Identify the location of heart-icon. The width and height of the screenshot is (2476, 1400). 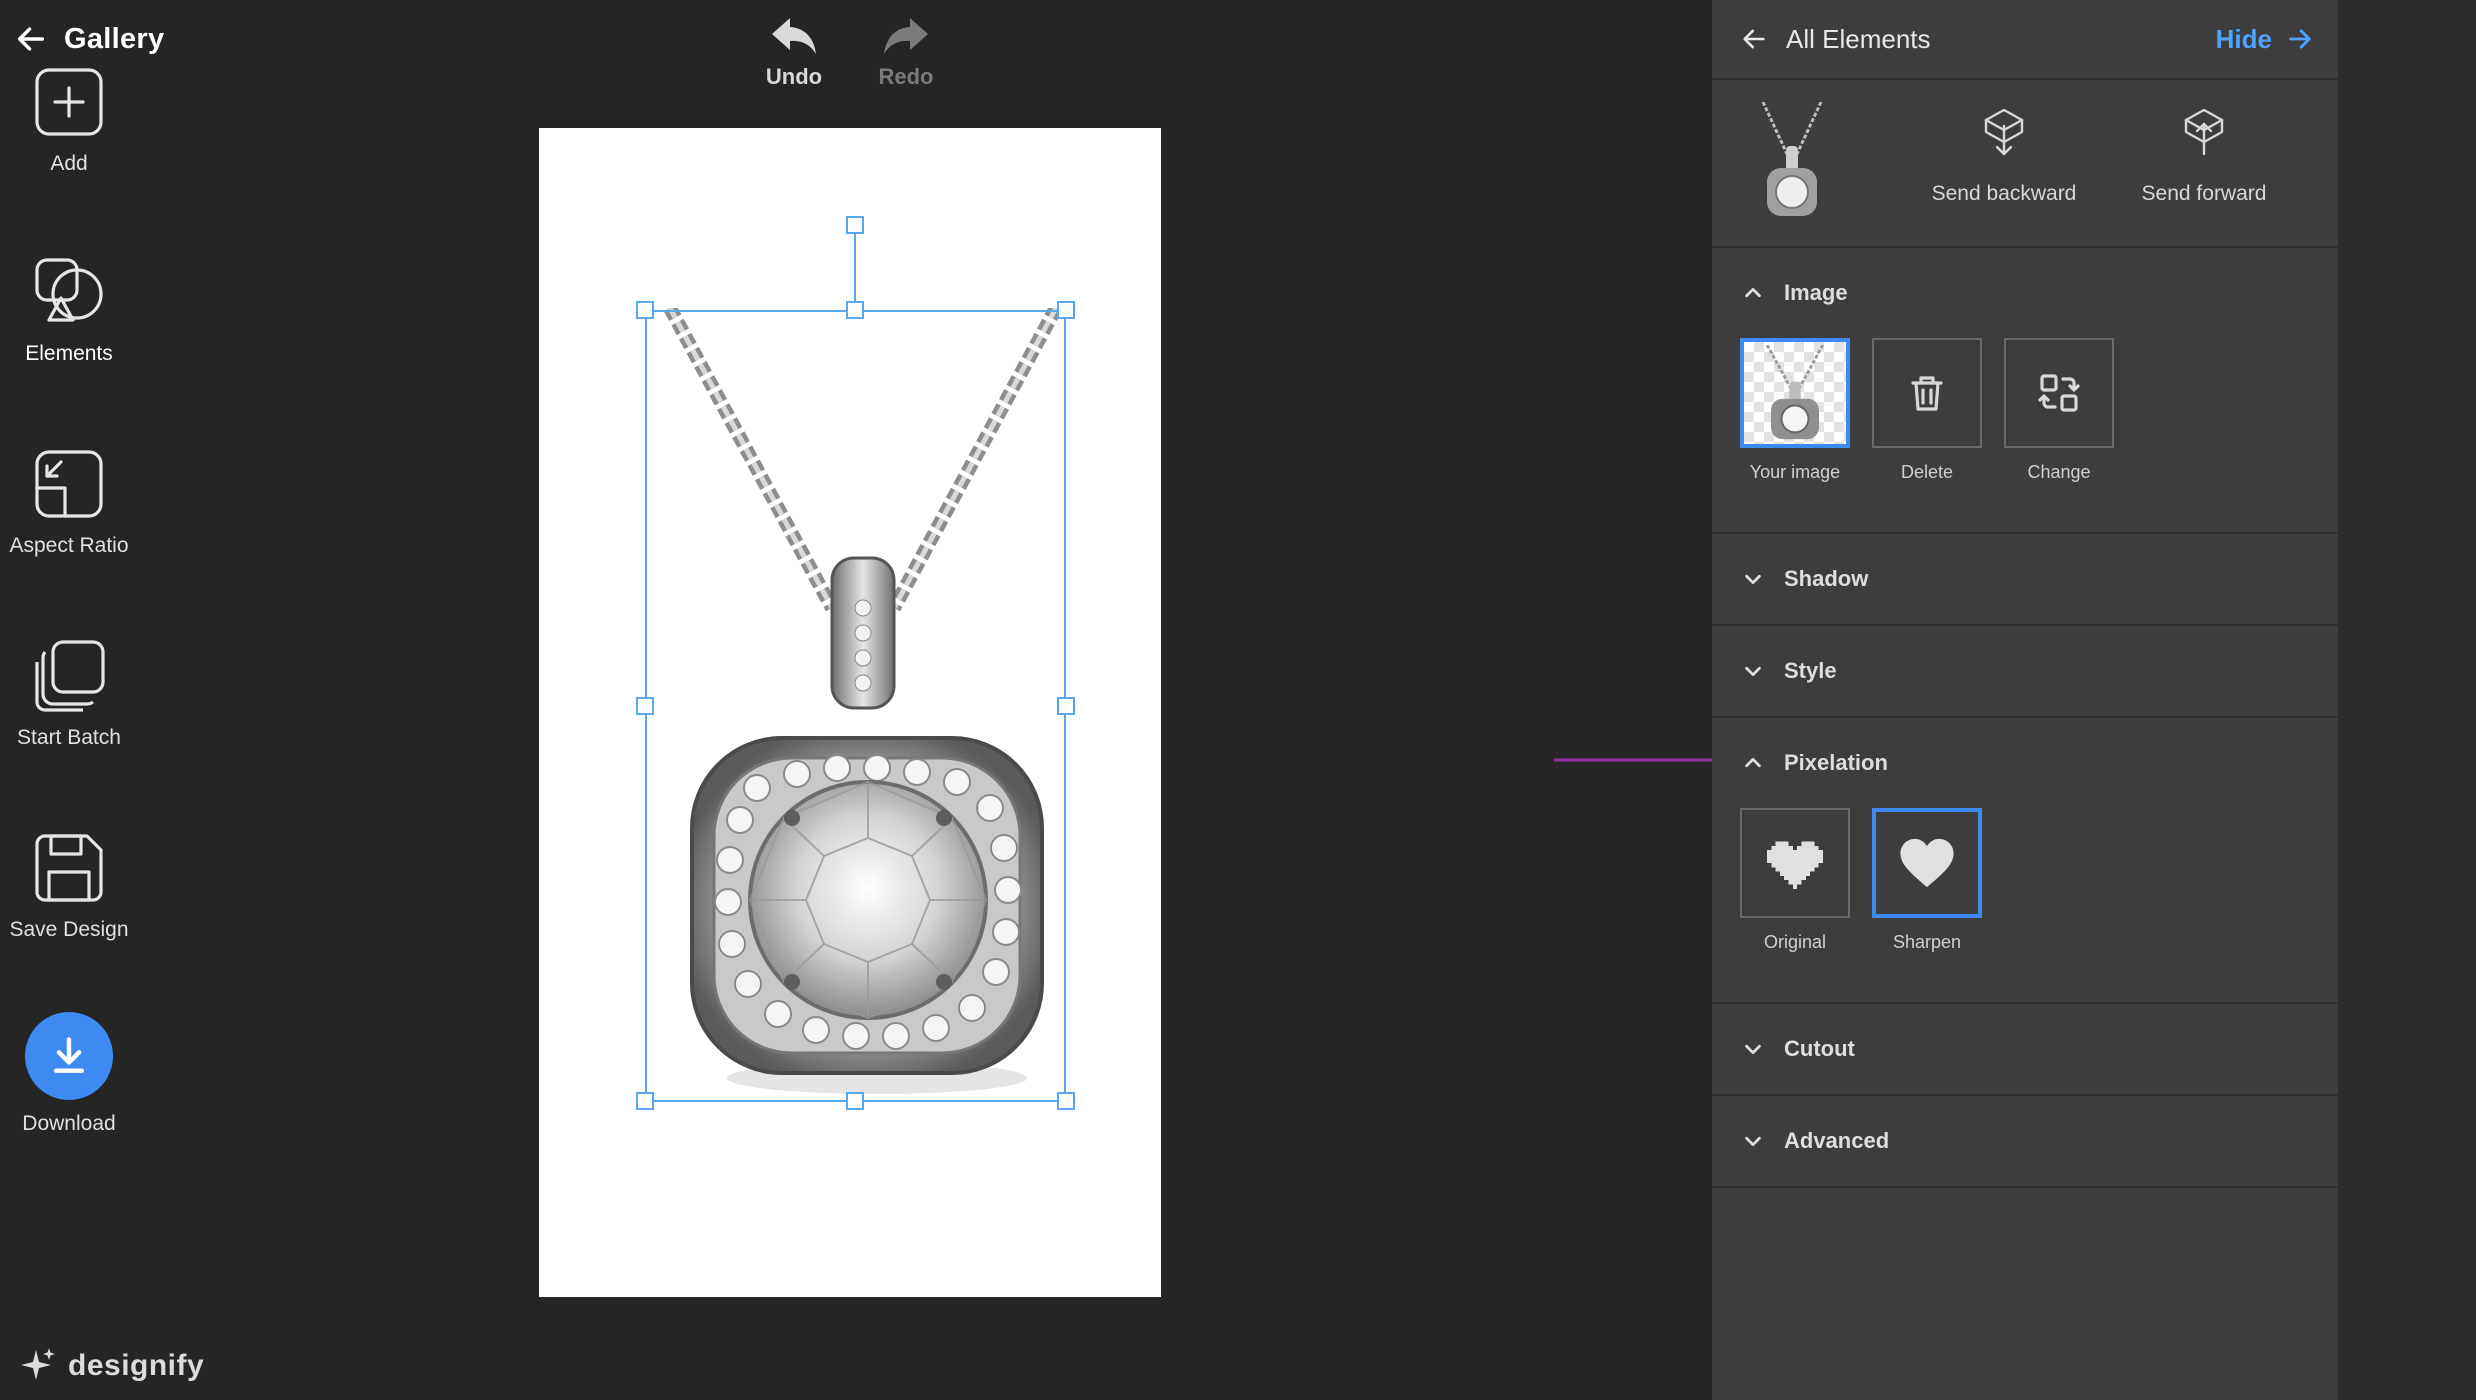
(1927, 863).